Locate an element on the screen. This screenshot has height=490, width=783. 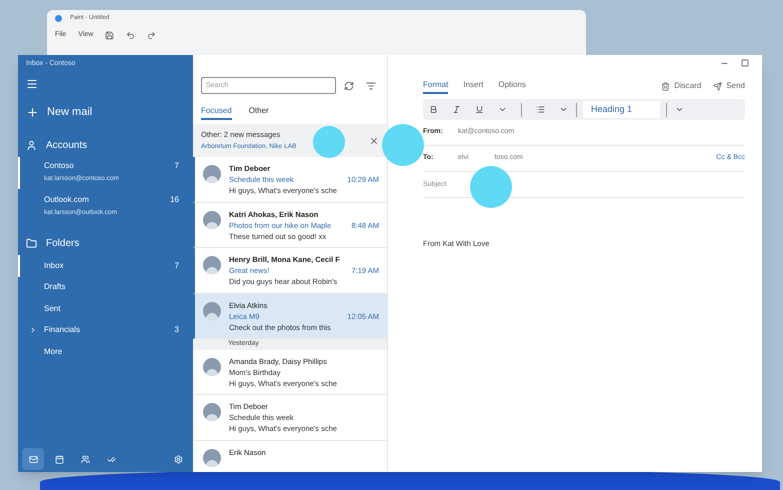
mail-tab: Other is located at coordinates (258, 112).